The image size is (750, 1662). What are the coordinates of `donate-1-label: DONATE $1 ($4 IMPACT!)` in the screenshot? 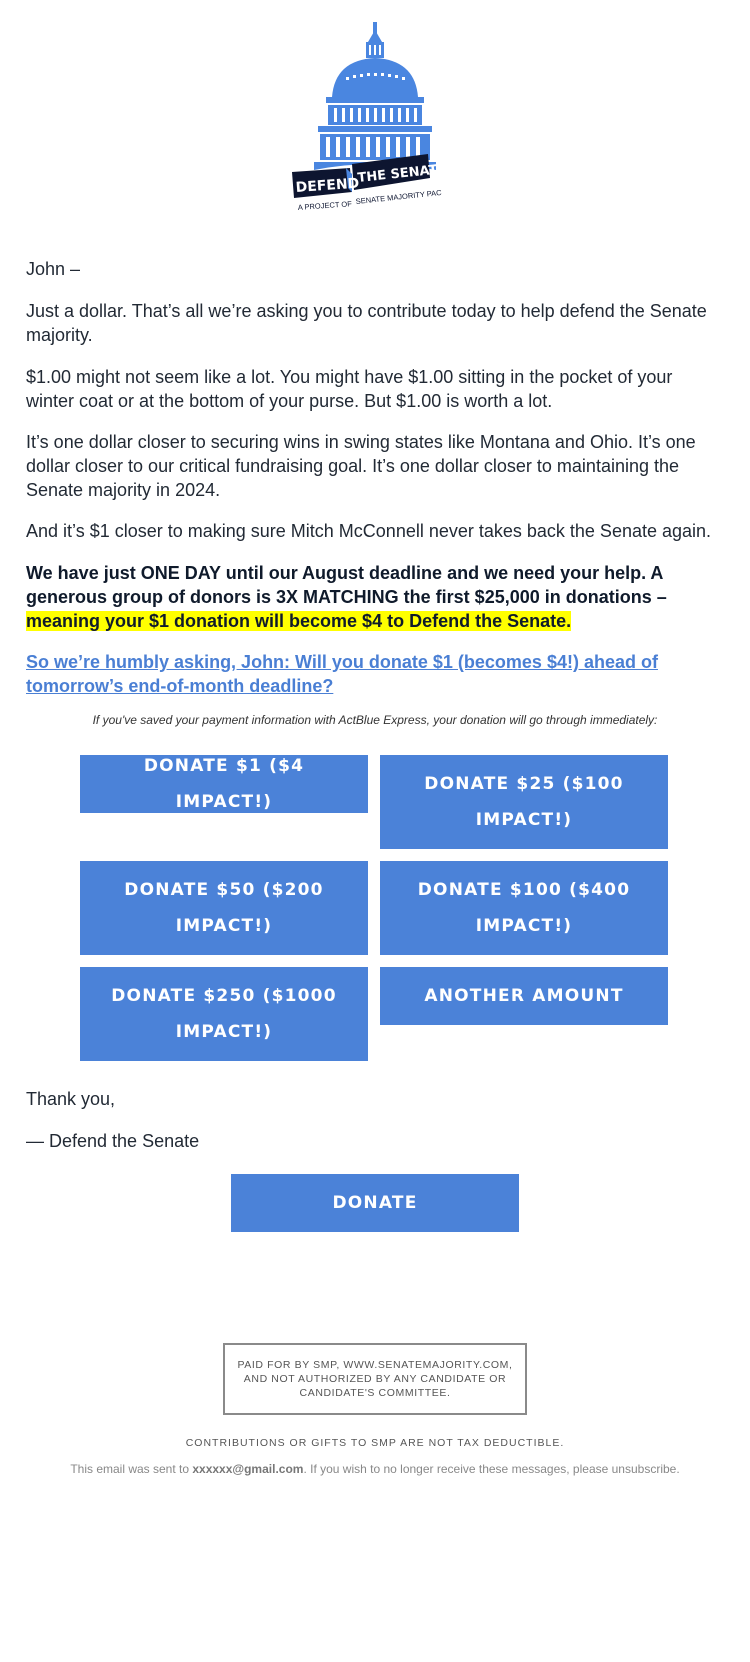 It's located at (224, 784).